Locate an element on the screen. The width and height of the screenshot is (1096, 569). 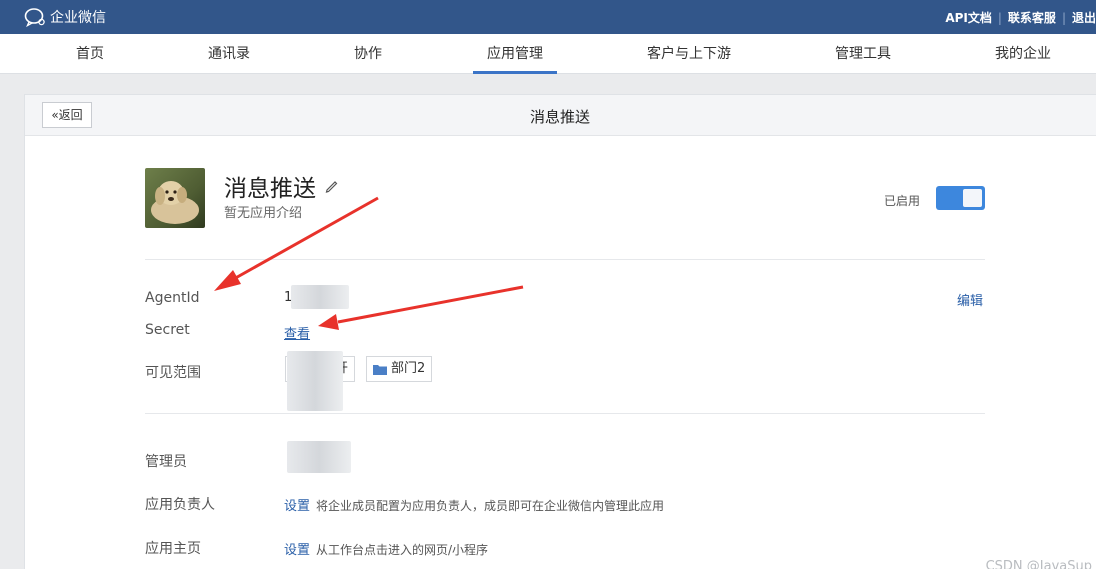
enable-toggle is located at coordinates (960, 198).